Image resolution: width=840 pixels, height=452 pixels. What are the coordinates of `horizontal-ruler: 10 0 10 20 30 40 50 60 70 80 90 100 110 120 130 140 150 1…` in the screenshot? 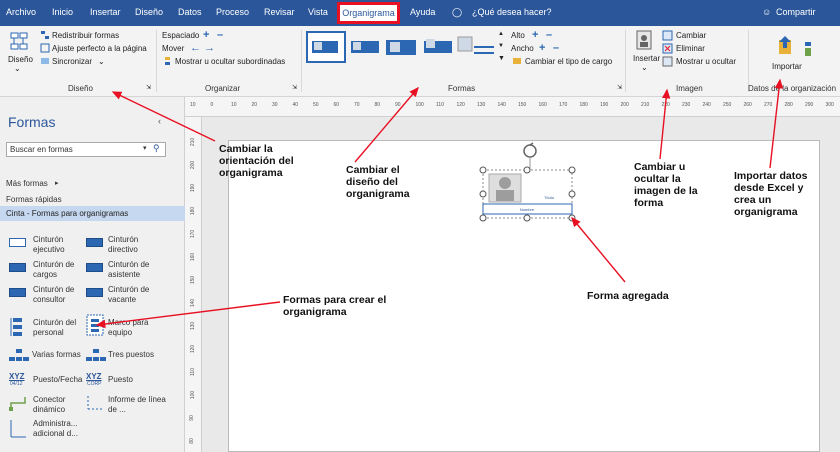 It's located at (512, 107).